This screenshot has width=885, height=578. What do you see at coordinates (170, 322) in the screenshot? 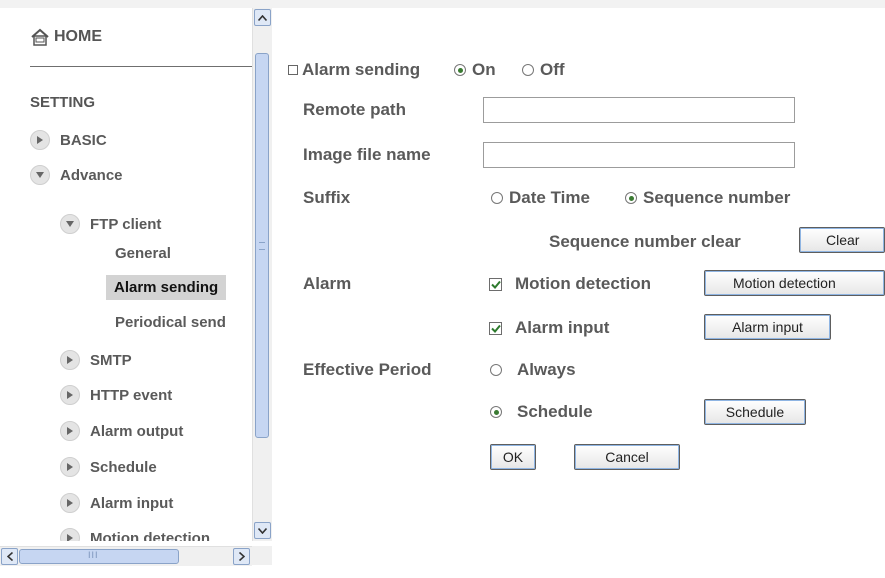
I see `nav-item-periodical-sending: Periodical send` at bounding box center [170, 322].